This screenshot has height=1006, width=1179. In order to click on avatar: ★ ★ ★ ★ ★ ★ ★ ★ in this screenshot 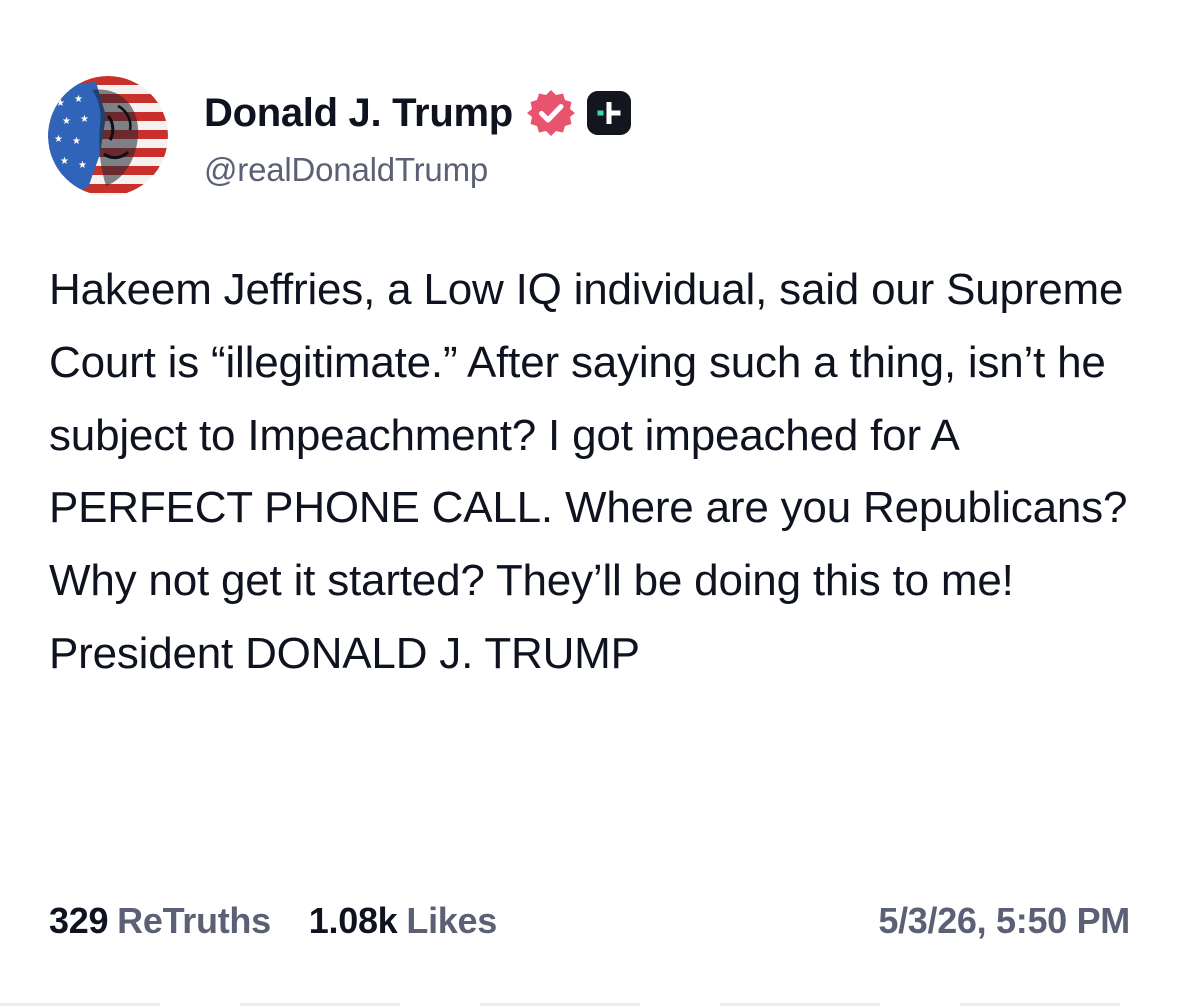, I will do `click(108, 136)`.